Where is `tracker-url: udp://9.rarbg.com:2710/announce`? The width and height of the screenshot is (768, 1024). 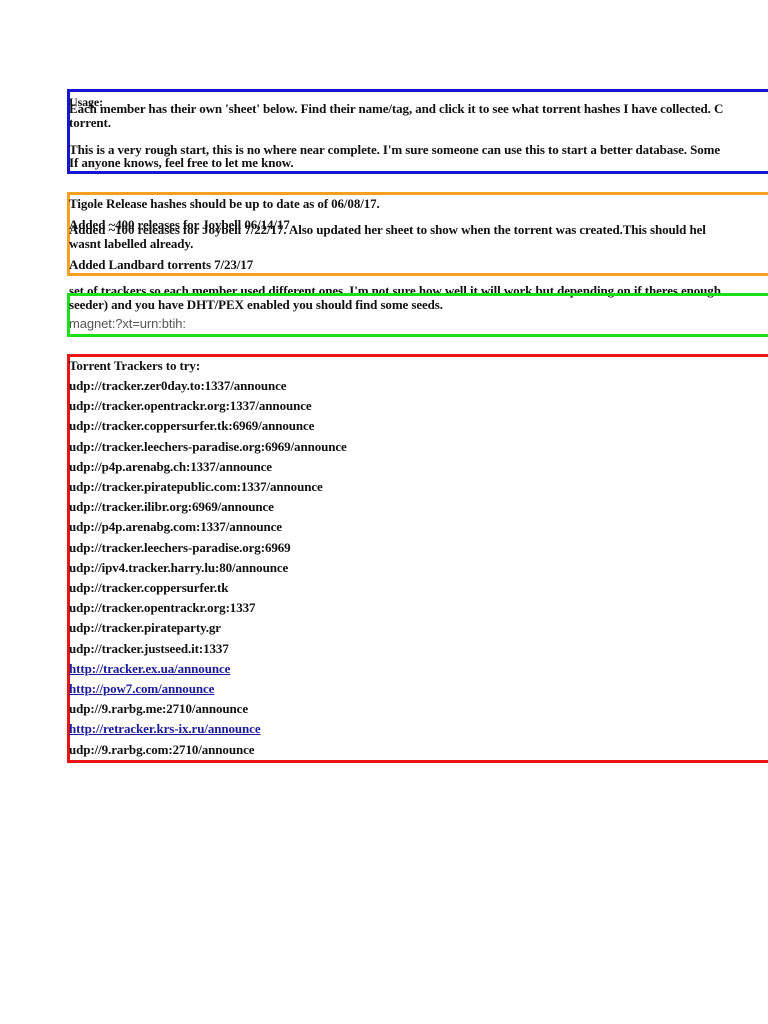 tracker-url: udp://9.rarbg.com:2710/announce is located at coordinates (162, 749).